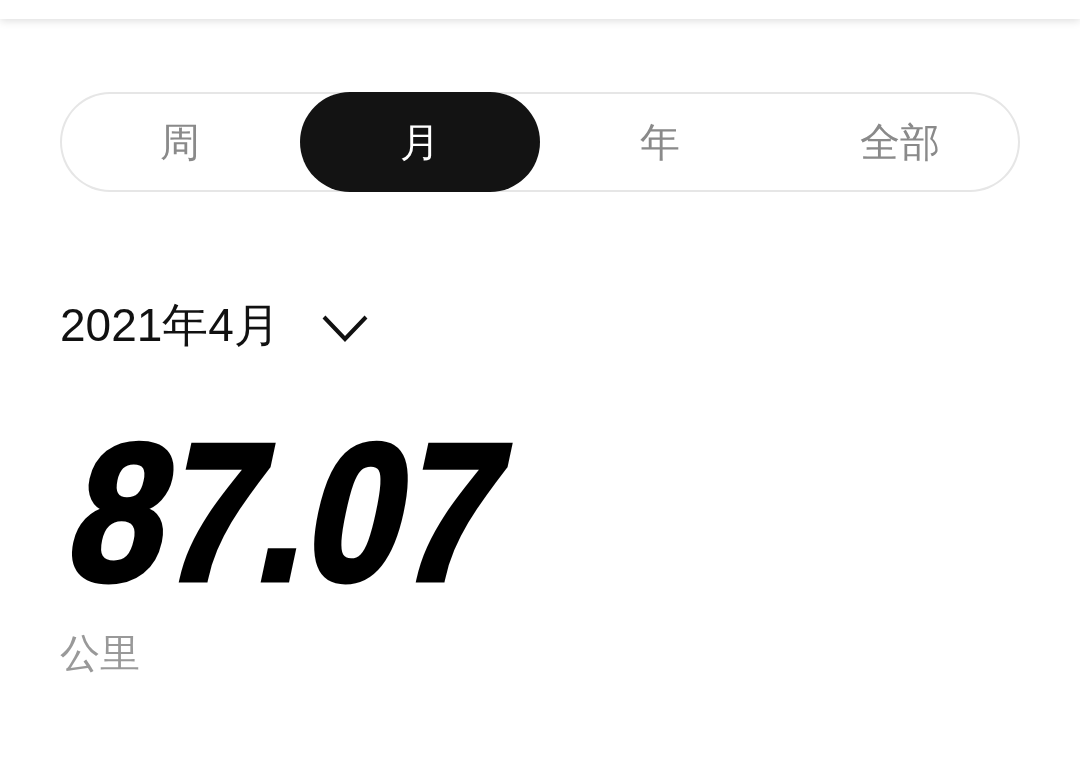 The height and width of the screenshot is (757, 1080). I want to click on chevron-down-icon, so click(344, 328).